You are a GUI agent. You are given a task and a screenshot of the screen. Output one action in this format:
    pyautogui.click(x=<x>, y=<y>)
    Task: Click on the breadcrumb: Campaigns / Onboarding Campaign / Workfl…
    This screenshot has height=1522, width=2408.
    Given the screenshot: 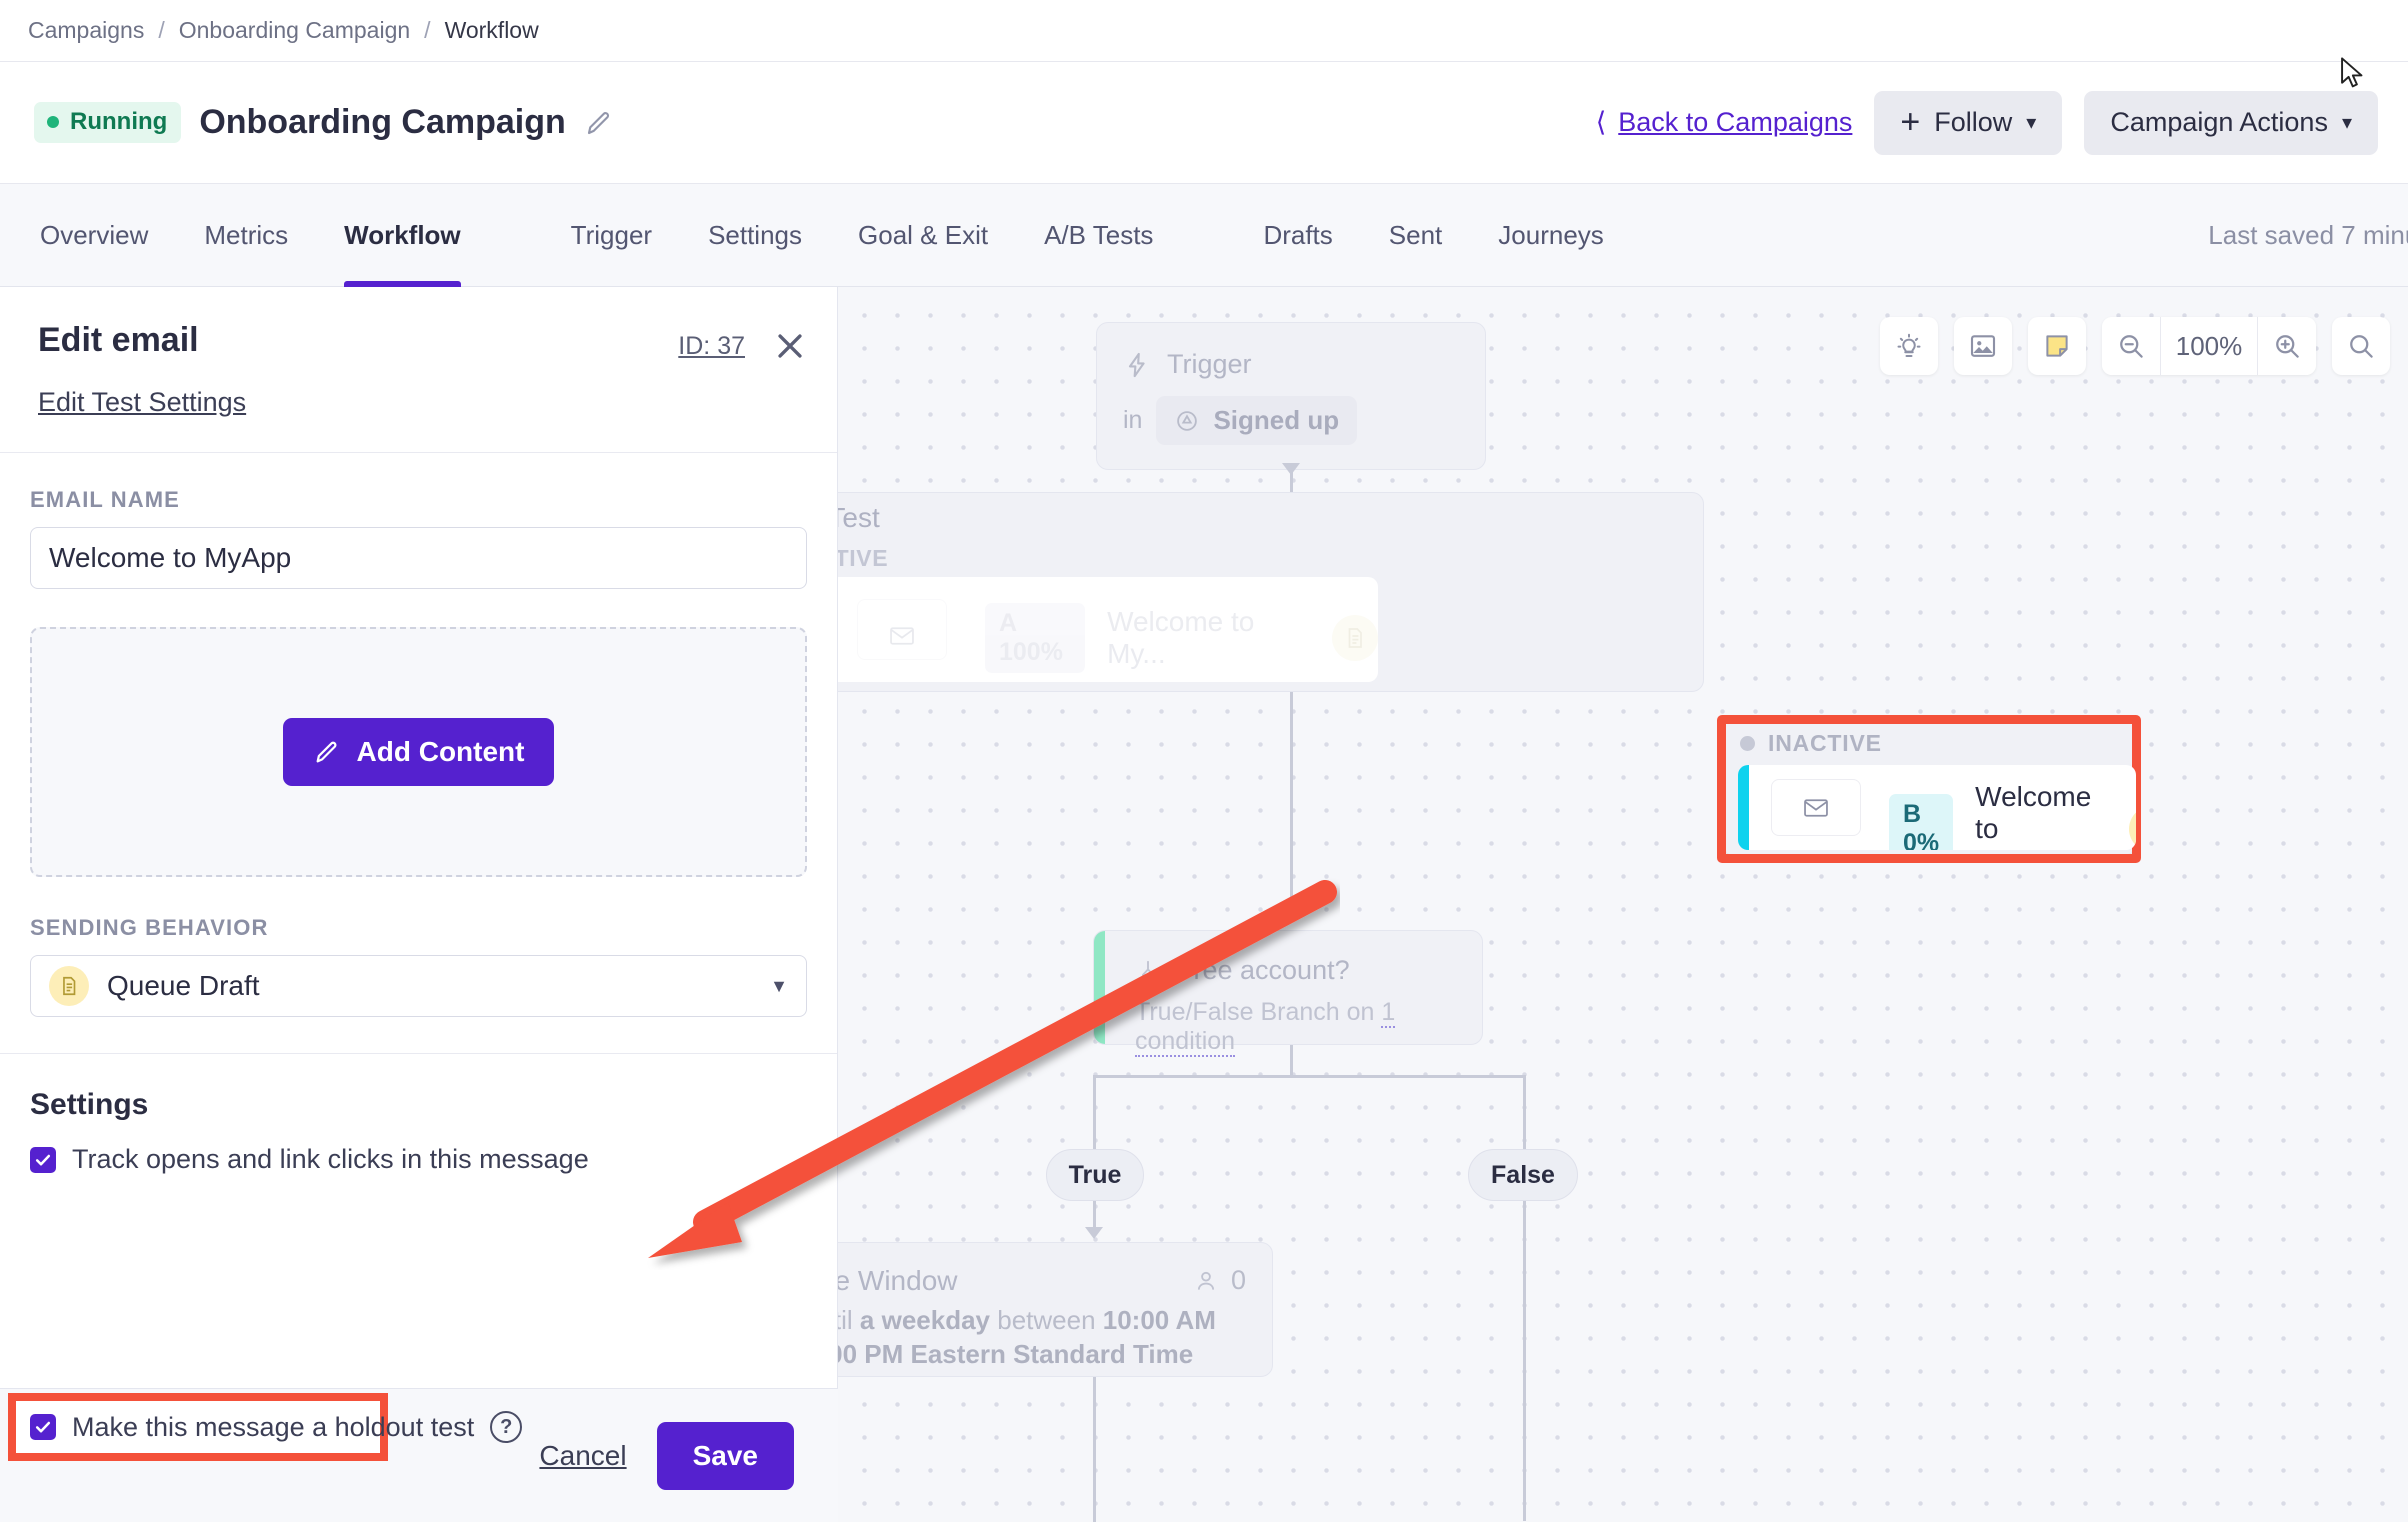 What is the action you would take?
    pyautogui.click(x=1204, y=31)
    